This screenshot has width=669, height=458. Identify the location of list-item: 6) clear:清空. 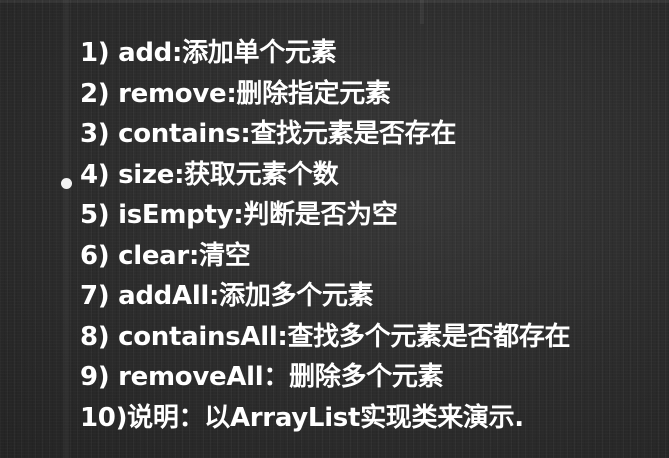
(165, 255).